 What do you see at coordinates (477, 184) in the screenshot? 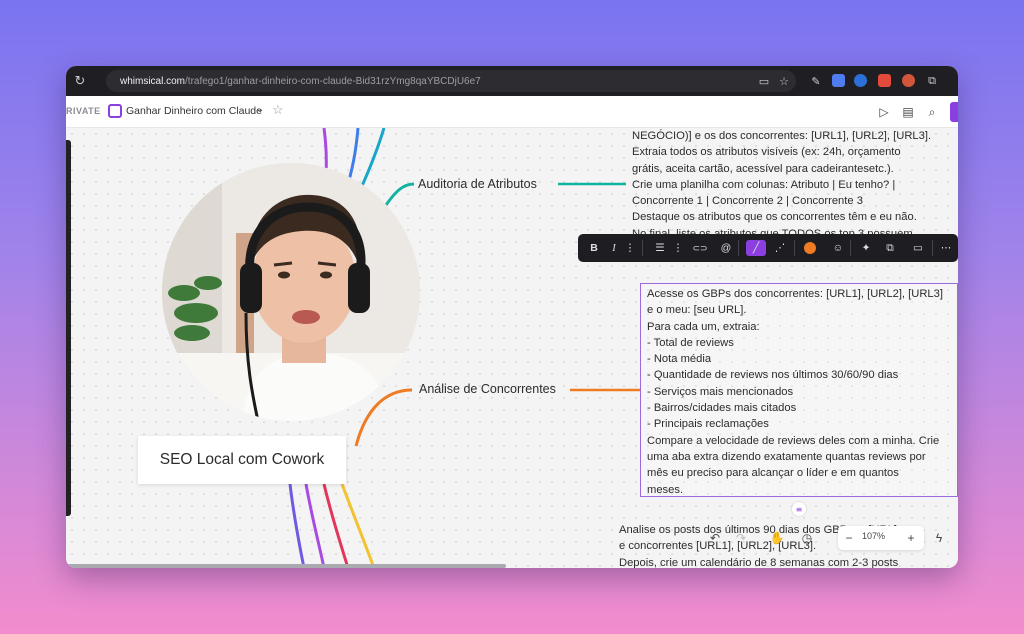
I see `node-auditoria-de-atributos: Auditoria de Atributos` at bounding box center [477, 184].